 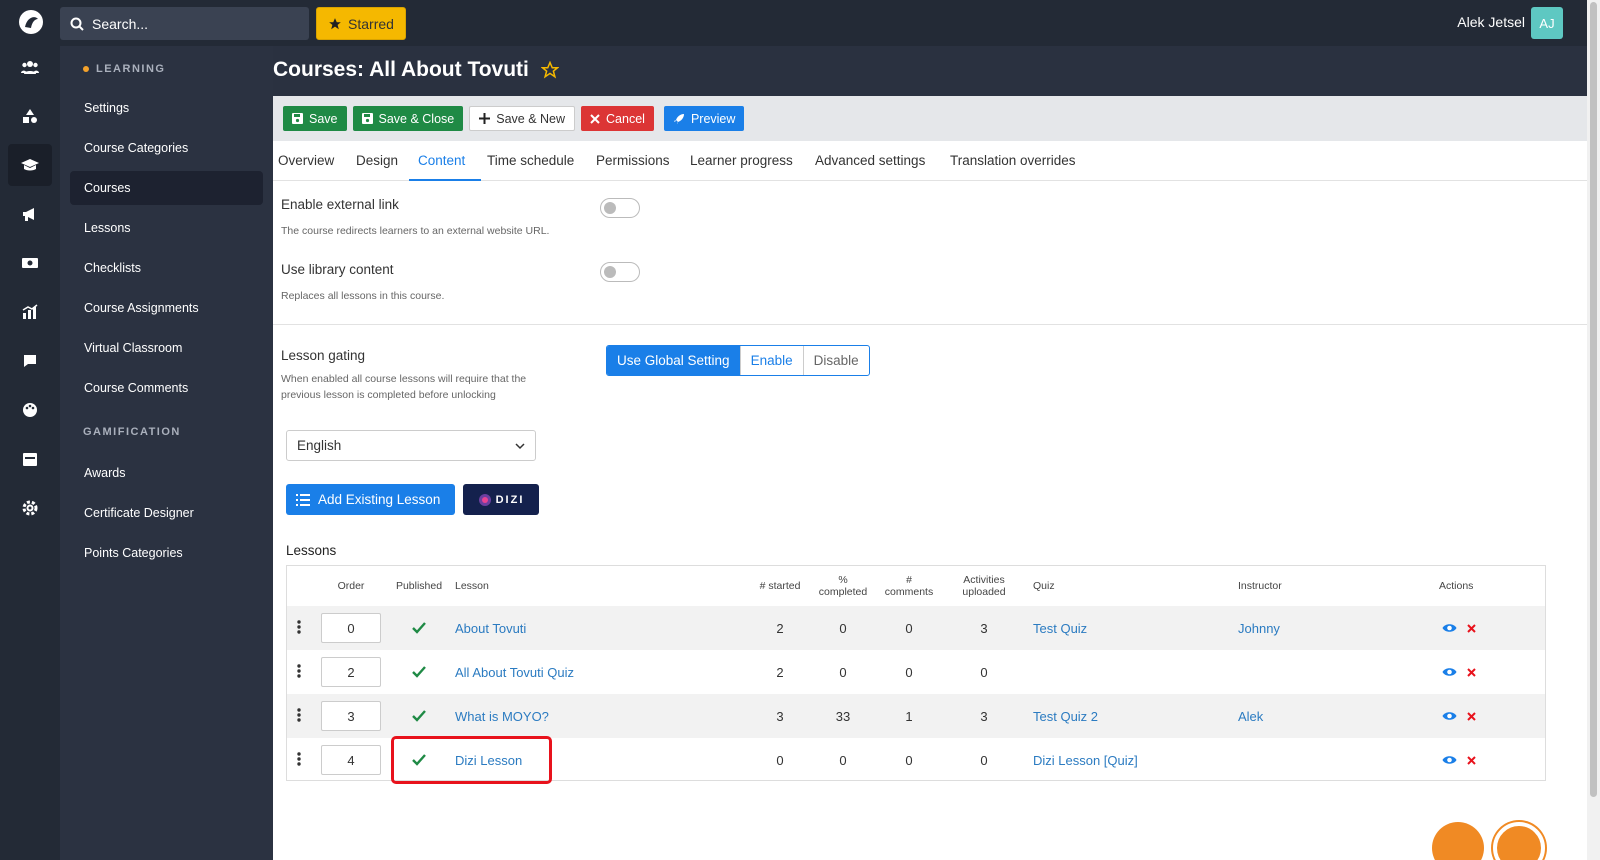 I want to click on page-scrollbar, so click(x=1593, y=430).